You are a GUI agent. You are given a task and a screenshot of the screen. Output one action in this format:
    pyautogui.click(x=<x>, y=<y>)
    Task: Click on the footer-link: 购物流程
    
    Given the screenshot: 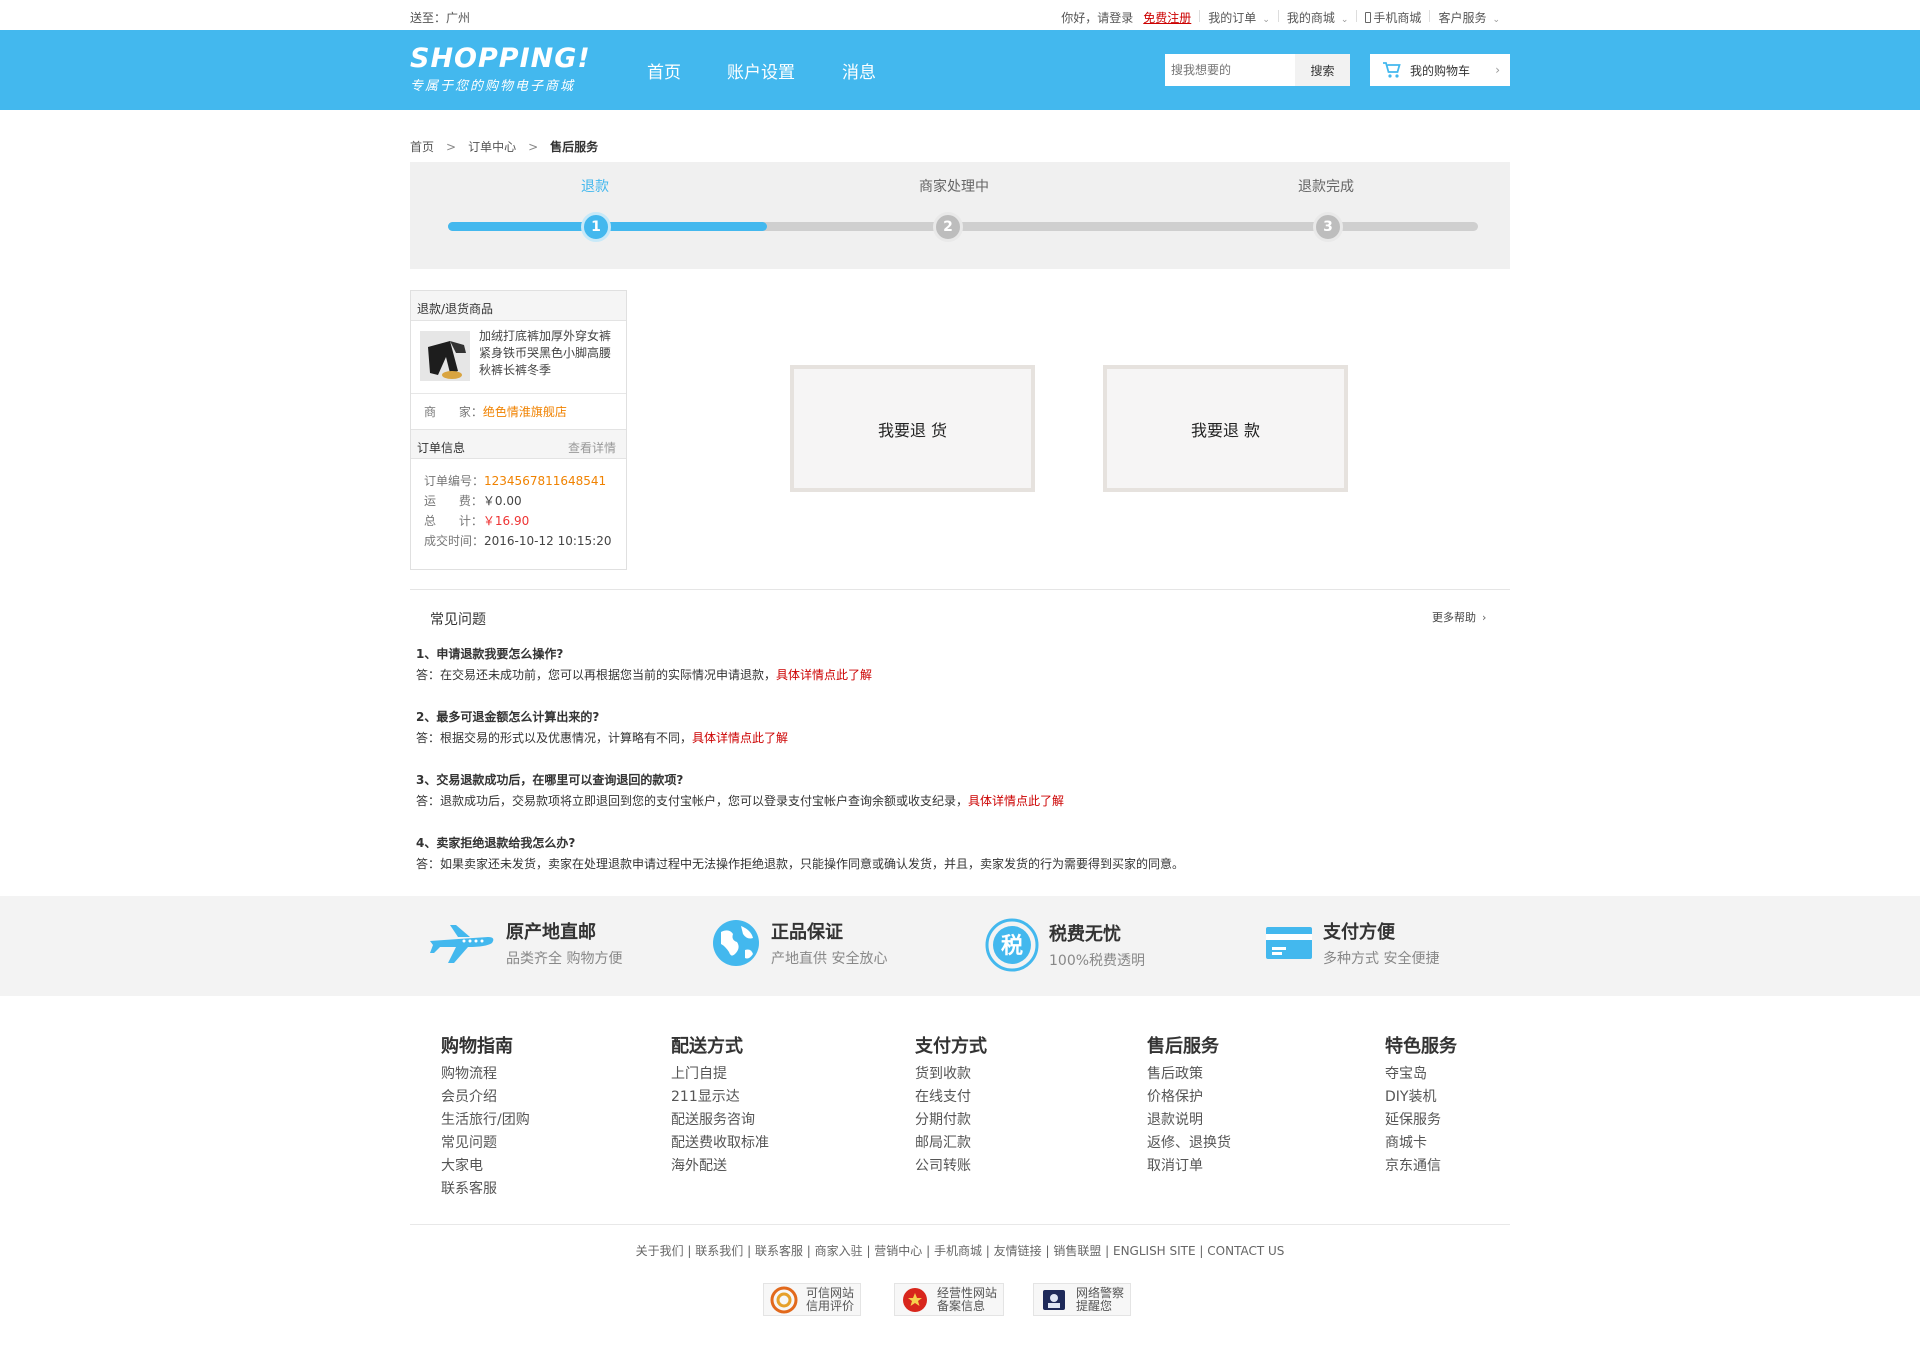 What is the action you would take?
    pyautogui.click(x=485, y=1074)
    